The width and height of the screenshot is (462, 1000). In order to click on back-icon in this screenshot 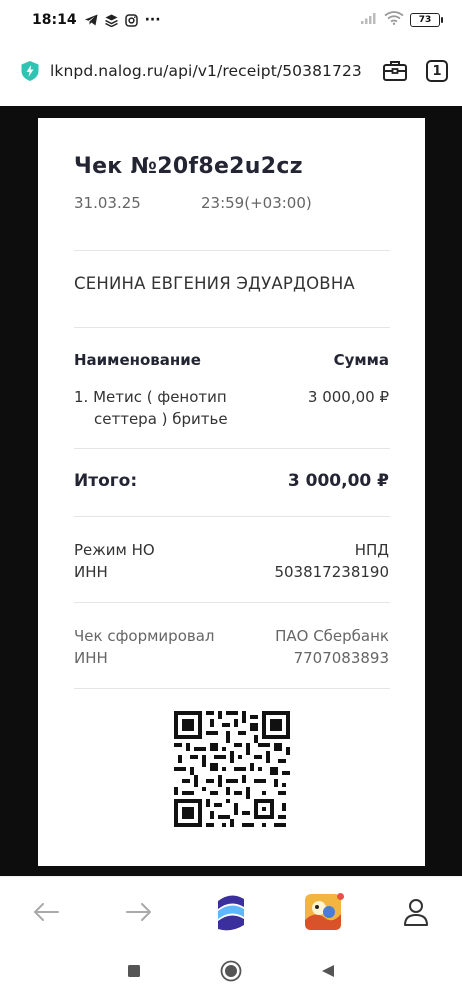, I will do `click(328, 973)`.